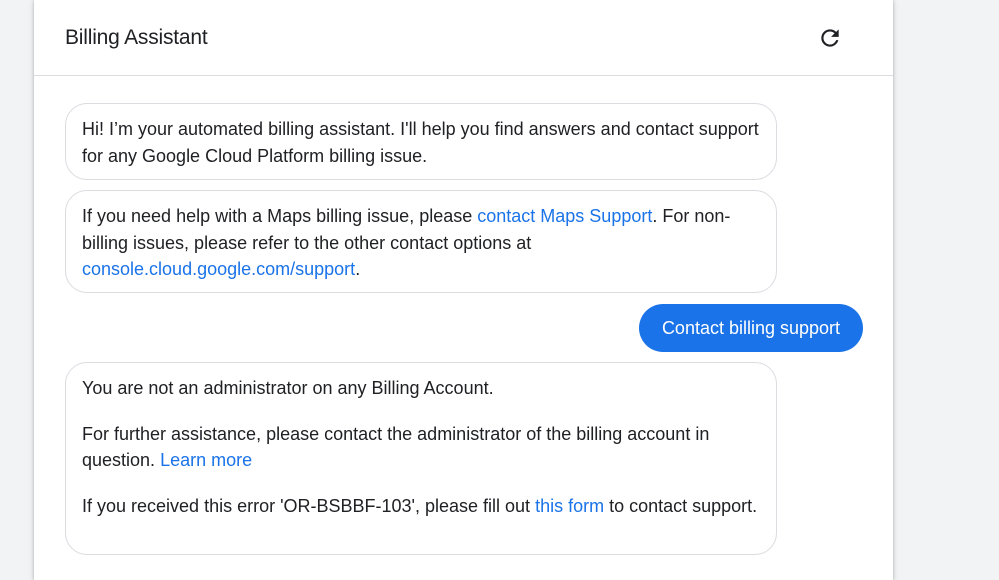  What do you see at coordinates (463, 38) in the screenshot?
I see `panel-header: Billing Assistant` at bounding box center [463, 38].